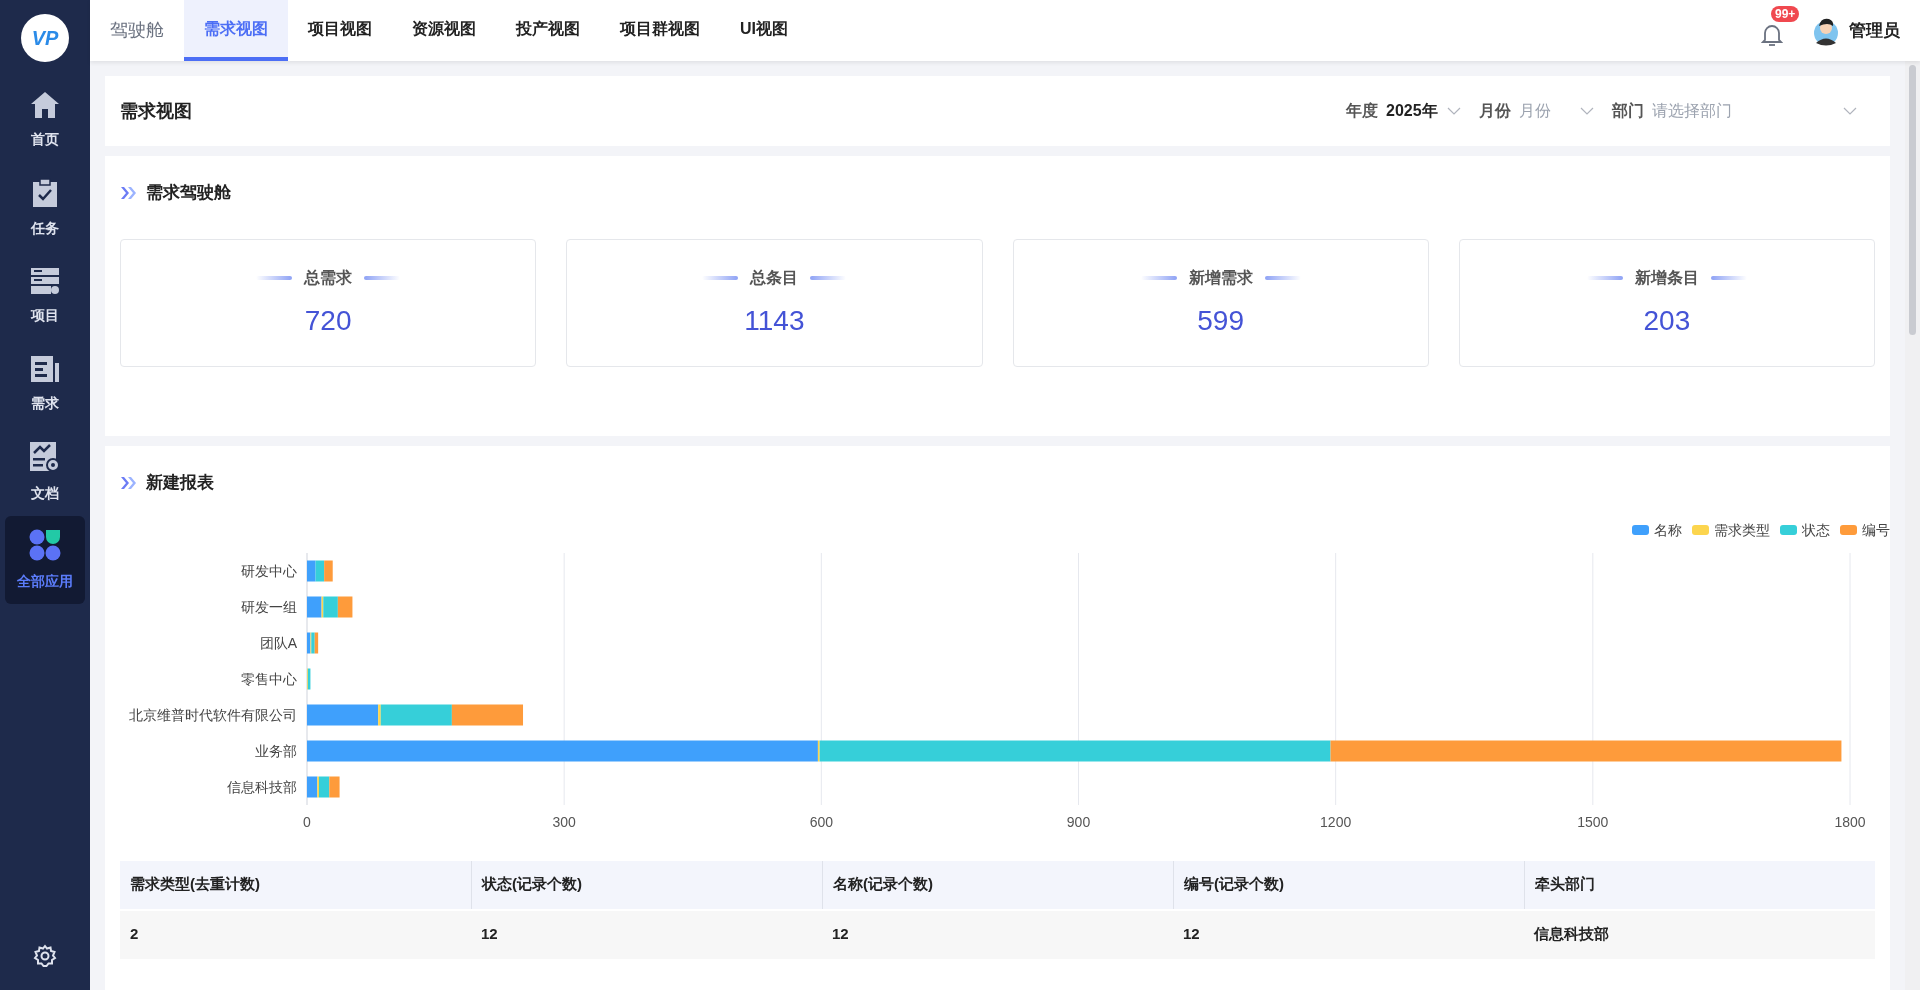 The height and width of the screenshot is (990, 1920). What do you see at coordinates (45, 120) in the screenshot?
I see `sidebar-item: 首页` at bounding box center [45, 120].